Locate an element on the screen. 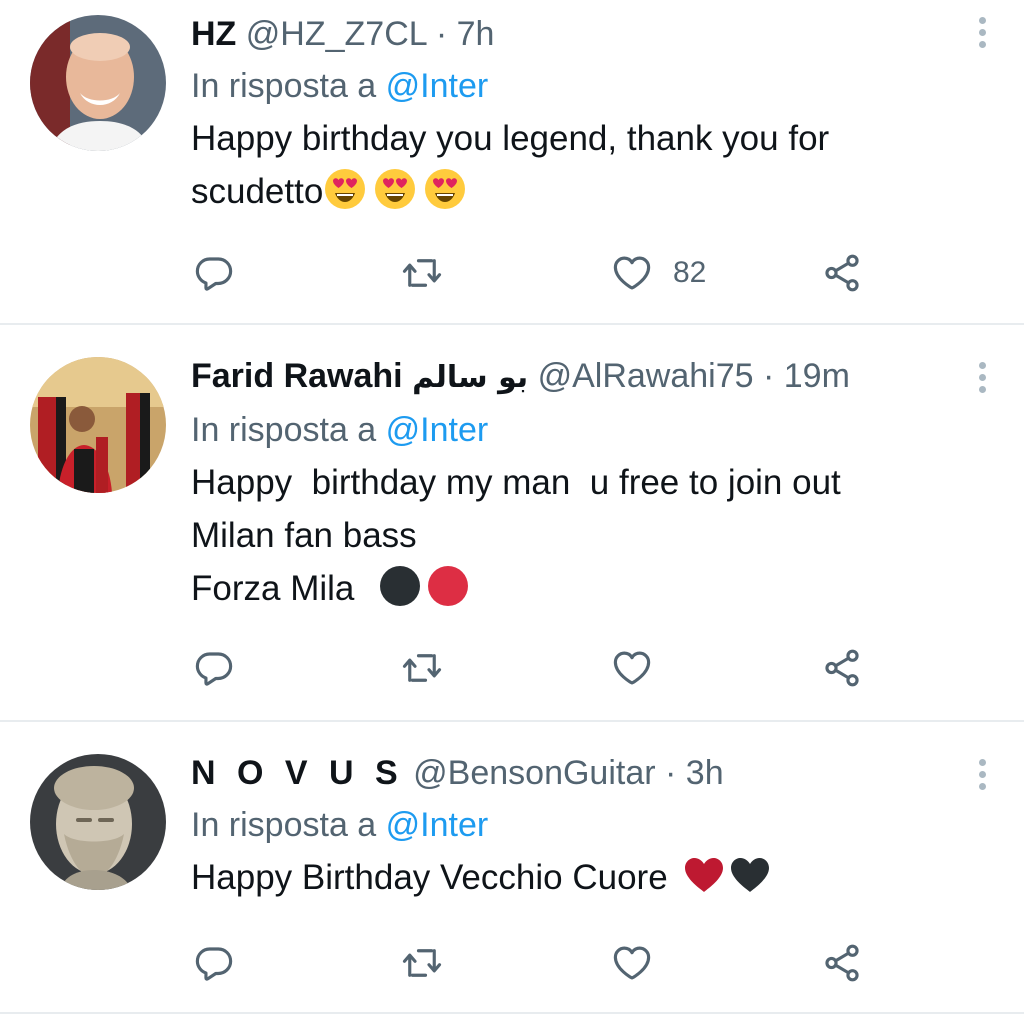 This screenshot has height=1024, width=1024. tweet-actions: 82 is located at coordinates (531, 273).